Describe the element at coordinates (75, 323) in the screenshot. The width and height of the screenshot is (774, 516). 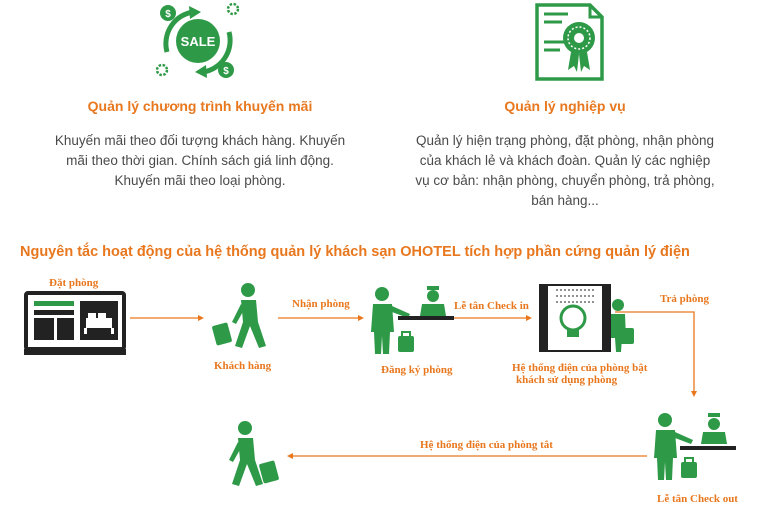
I see `booking-screen-icon` at that location.